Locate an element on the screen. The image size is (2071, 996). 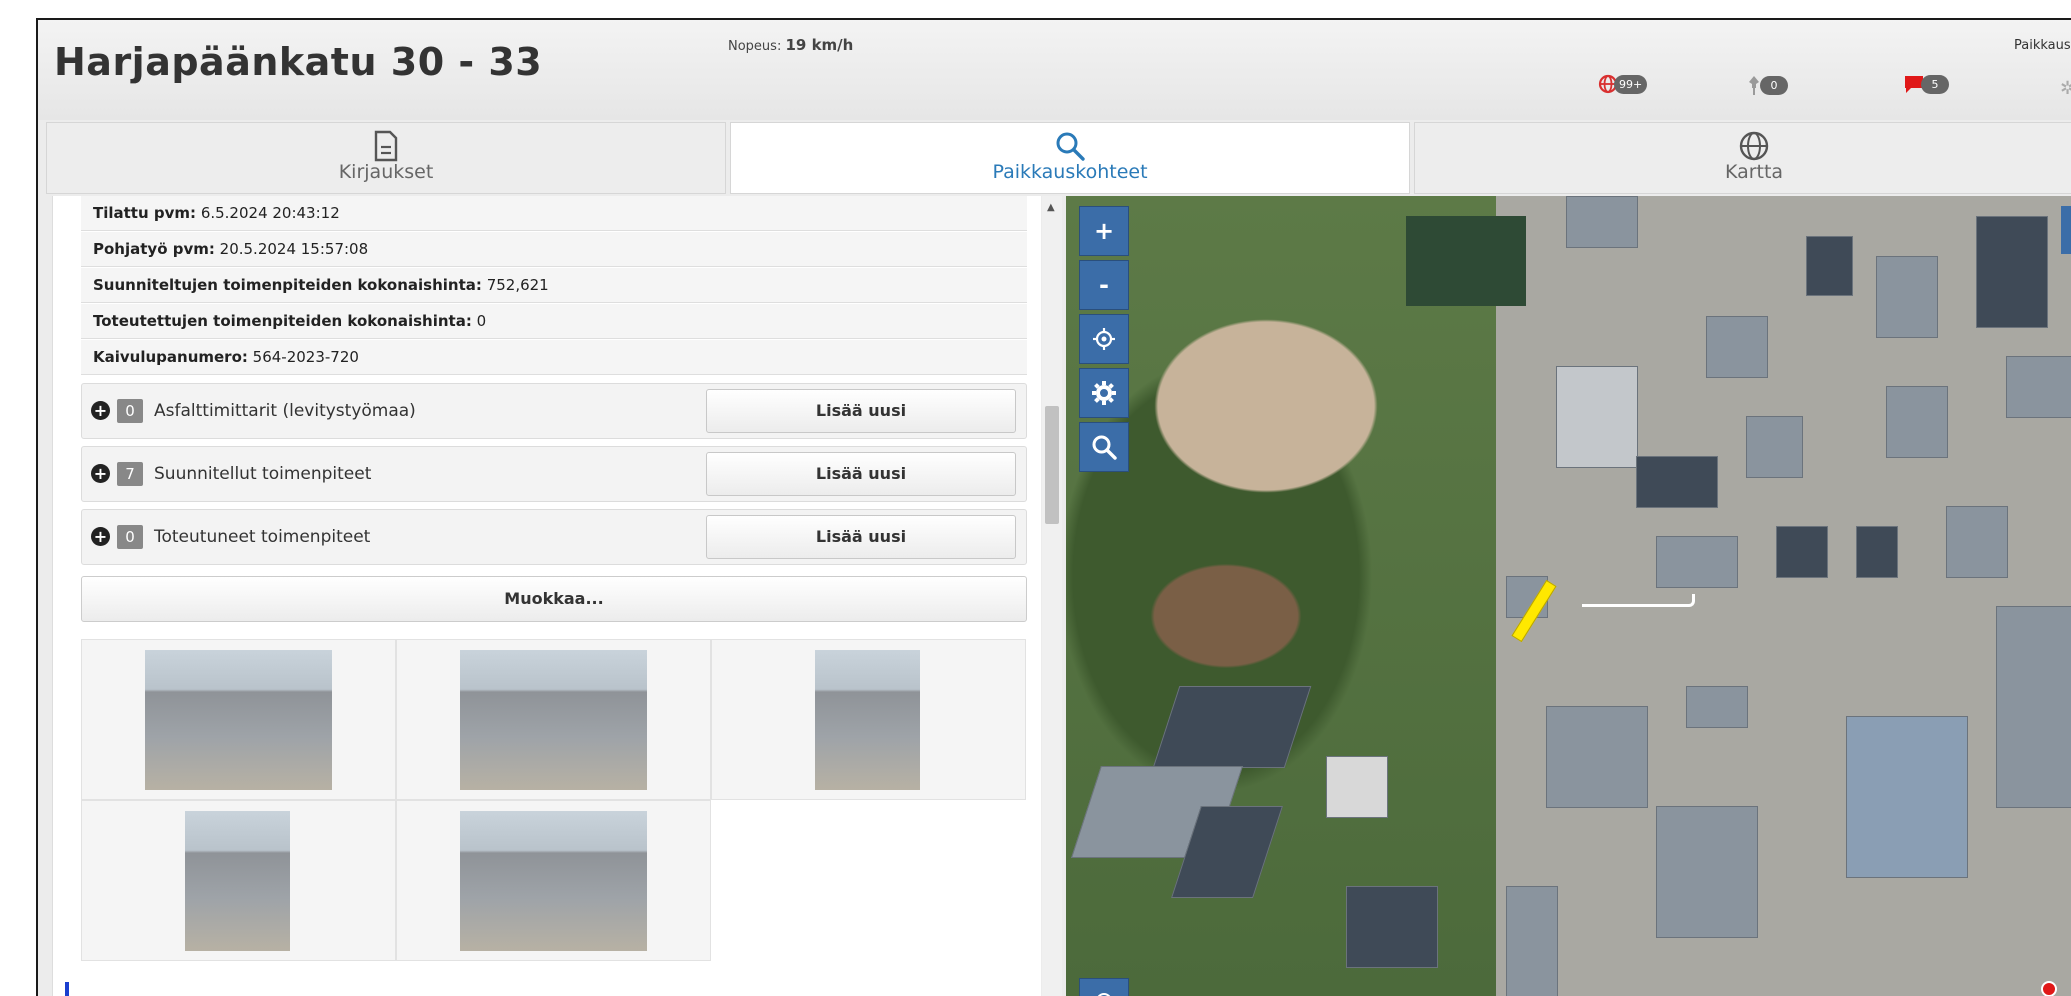
settings-icon: ✲ is located at coordinates (2065, 88).